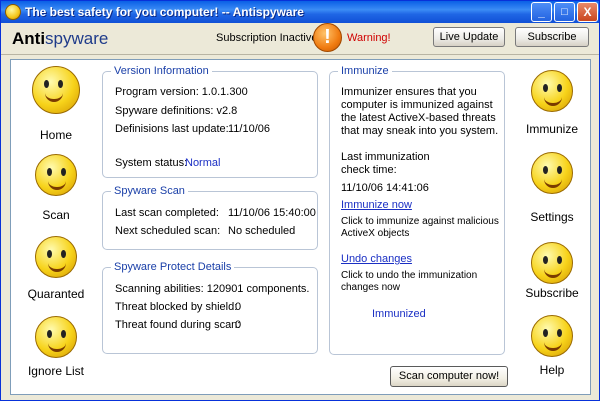  I want to click on last-update-value: 11/10/06, so click(249, 129).